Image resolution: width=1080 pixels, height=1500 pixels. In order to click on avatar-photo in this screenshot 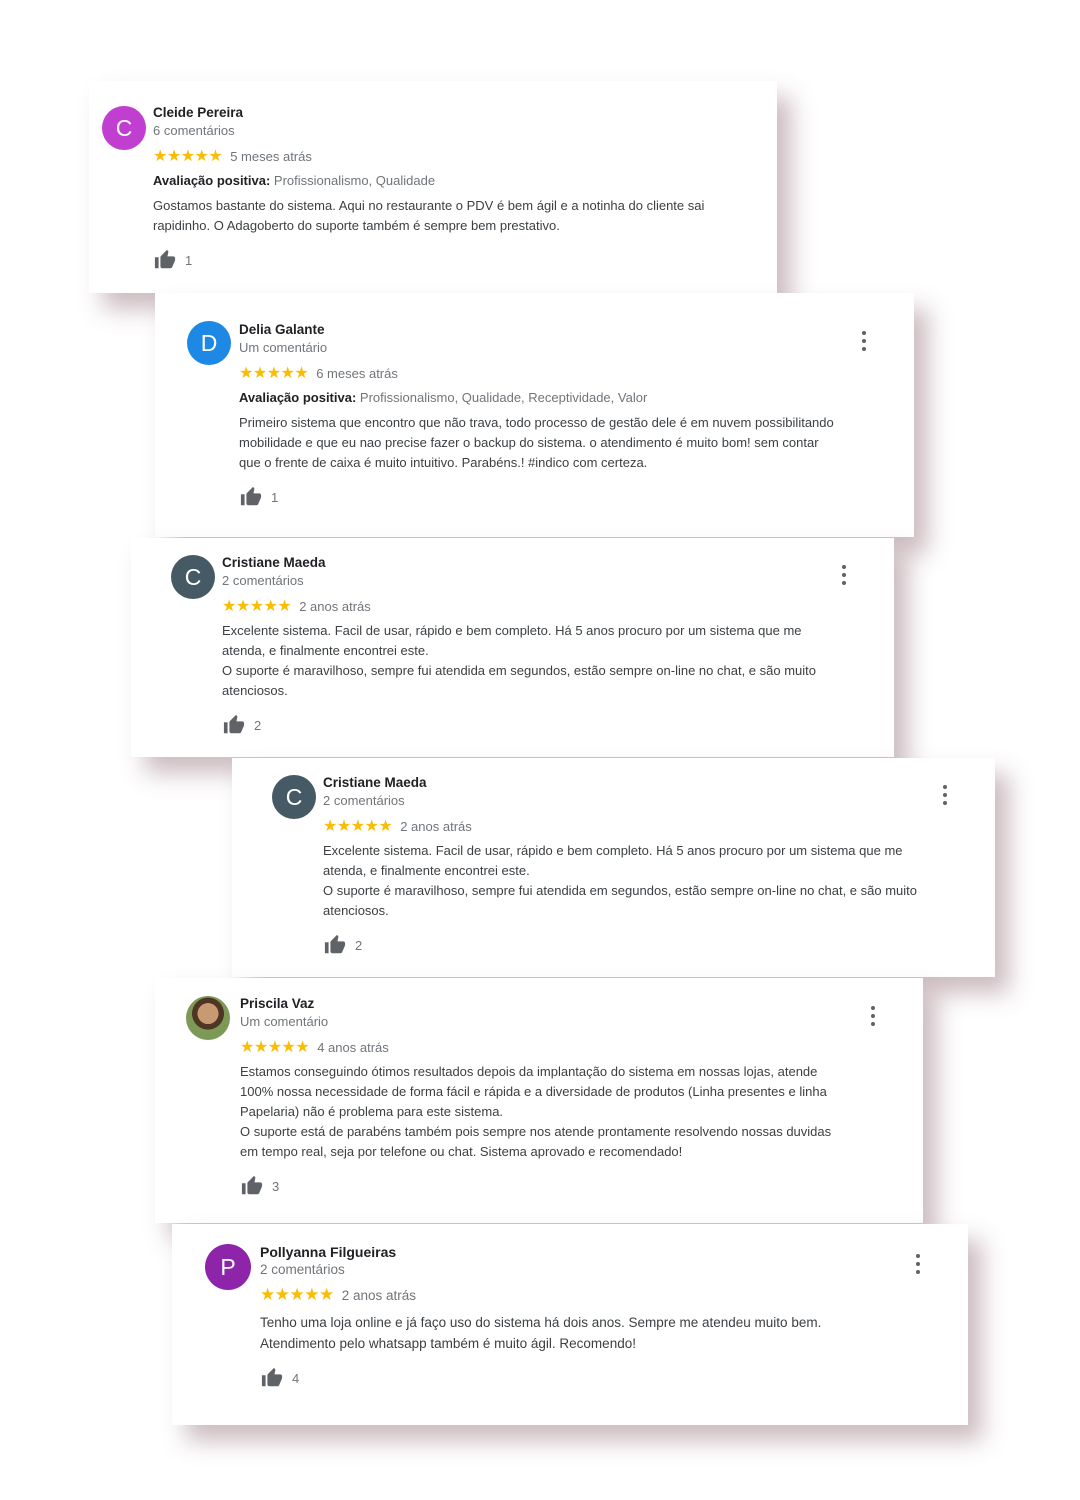, I will do `click(208, 1018)`.